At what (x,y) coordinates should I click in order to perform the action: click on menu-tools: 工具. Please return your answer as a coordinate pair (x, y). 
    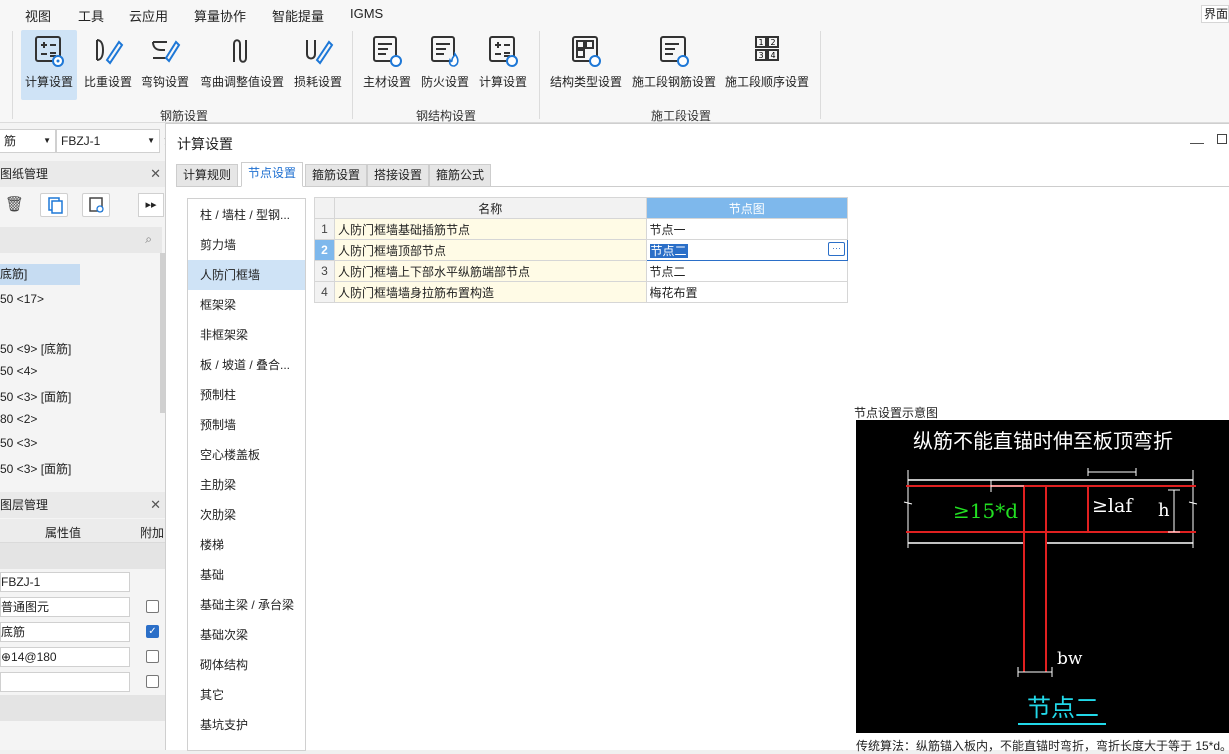
    Looking at the image, I should click on (91, 15).